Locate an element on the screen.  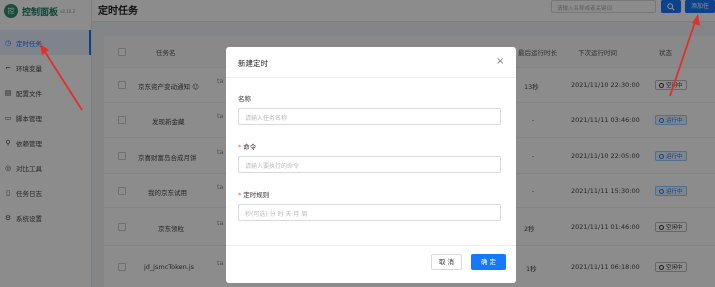
command-input: 请输入要执行的命令 is located at coordinates (369, 164).